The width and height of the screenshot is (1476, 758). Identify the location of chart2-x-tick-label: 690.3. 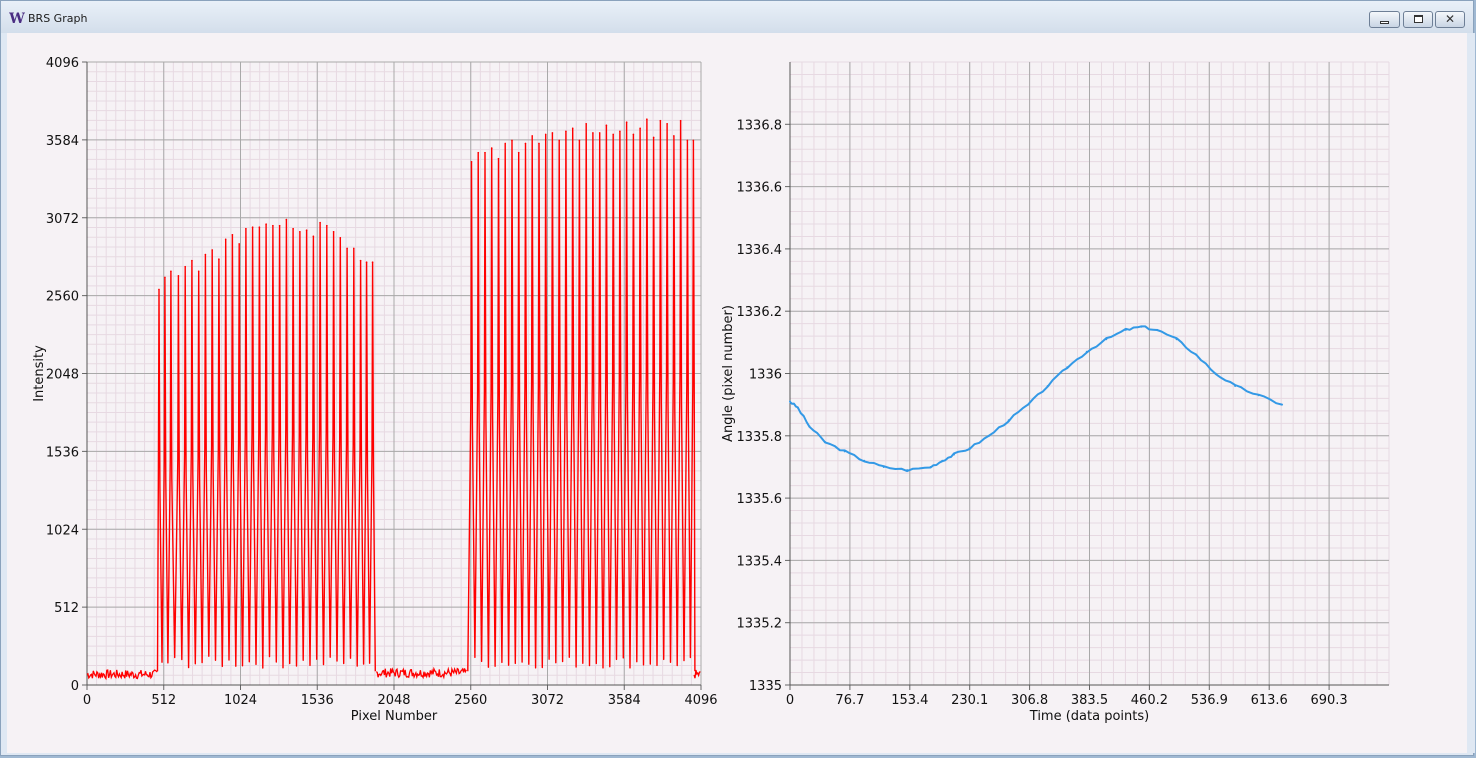
(1328, 700).